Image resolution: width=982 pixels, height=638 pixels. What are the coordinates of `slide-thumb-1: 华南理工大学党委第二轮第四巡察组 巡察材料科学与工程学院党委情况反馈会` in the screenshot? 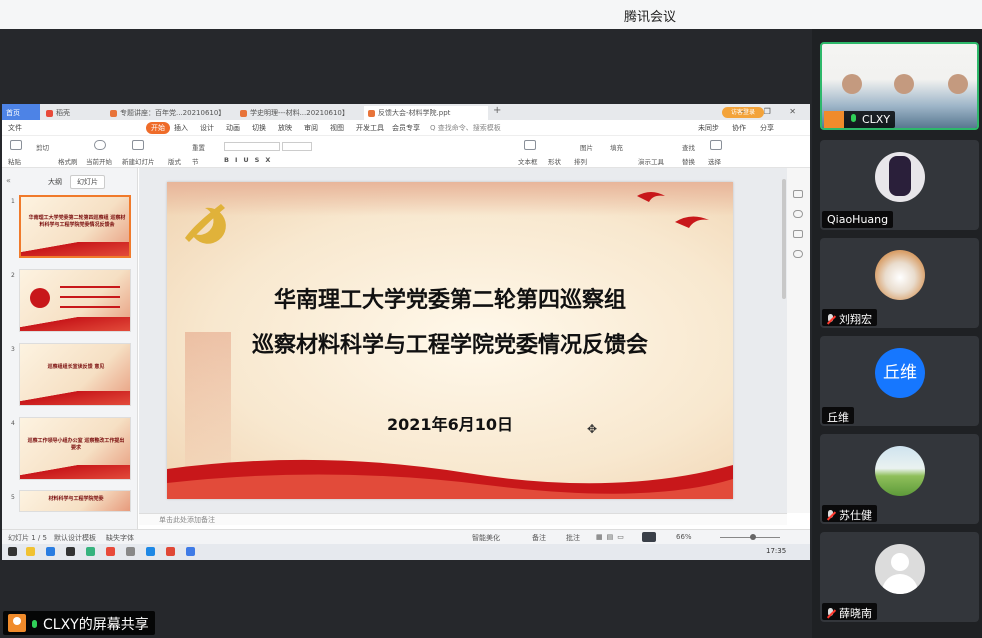 It's located at (75, 226).